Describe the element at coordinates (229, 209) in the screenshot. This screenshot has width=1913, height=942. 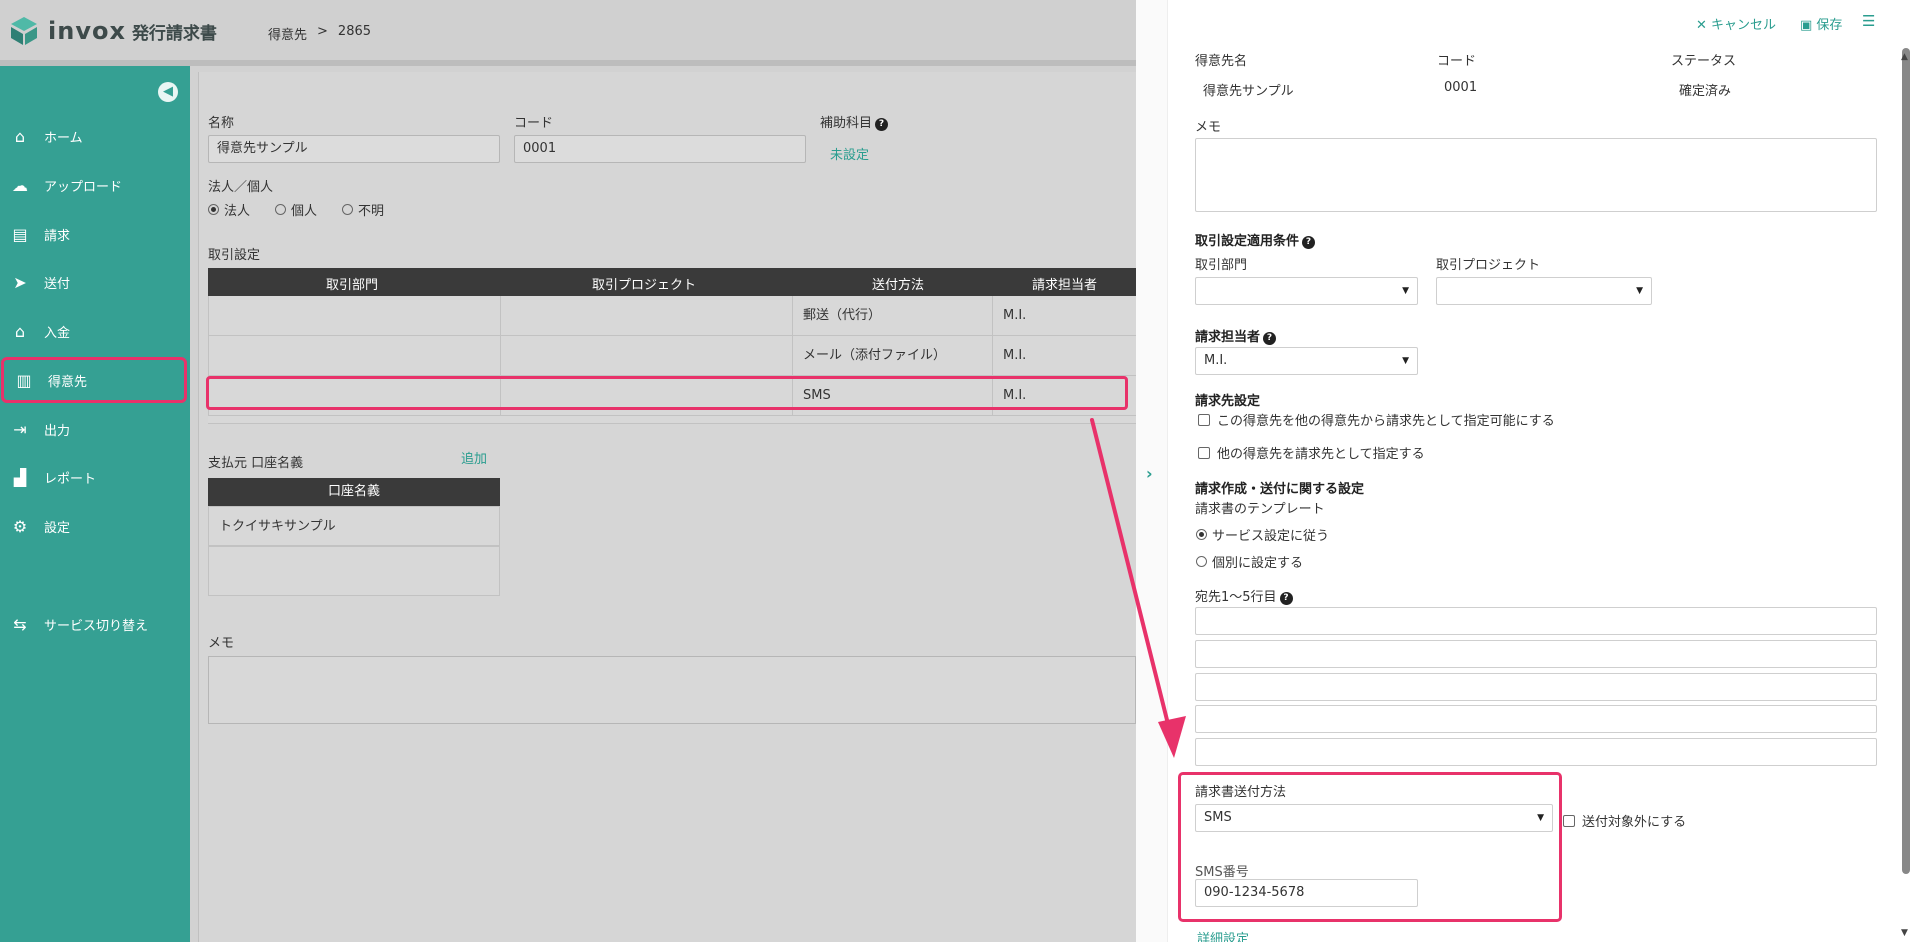
I see `entity-radio-corporate: 法人` at that location.